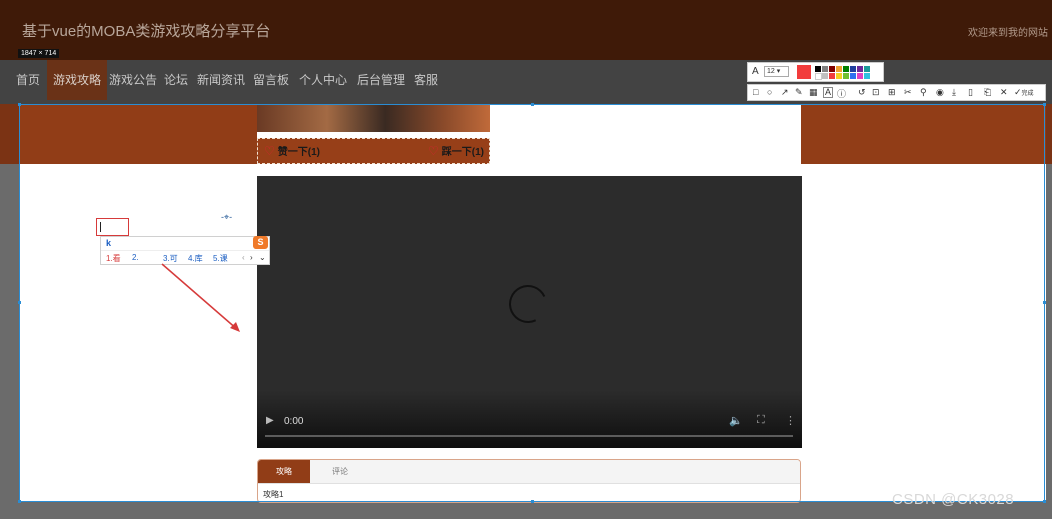 The width and height of the screenshot is (1052, 519). What do you see at coordinates (1027, 94) in the screenshot?
I see `confirm-label: 完成` at bounding box center [1027, 94].